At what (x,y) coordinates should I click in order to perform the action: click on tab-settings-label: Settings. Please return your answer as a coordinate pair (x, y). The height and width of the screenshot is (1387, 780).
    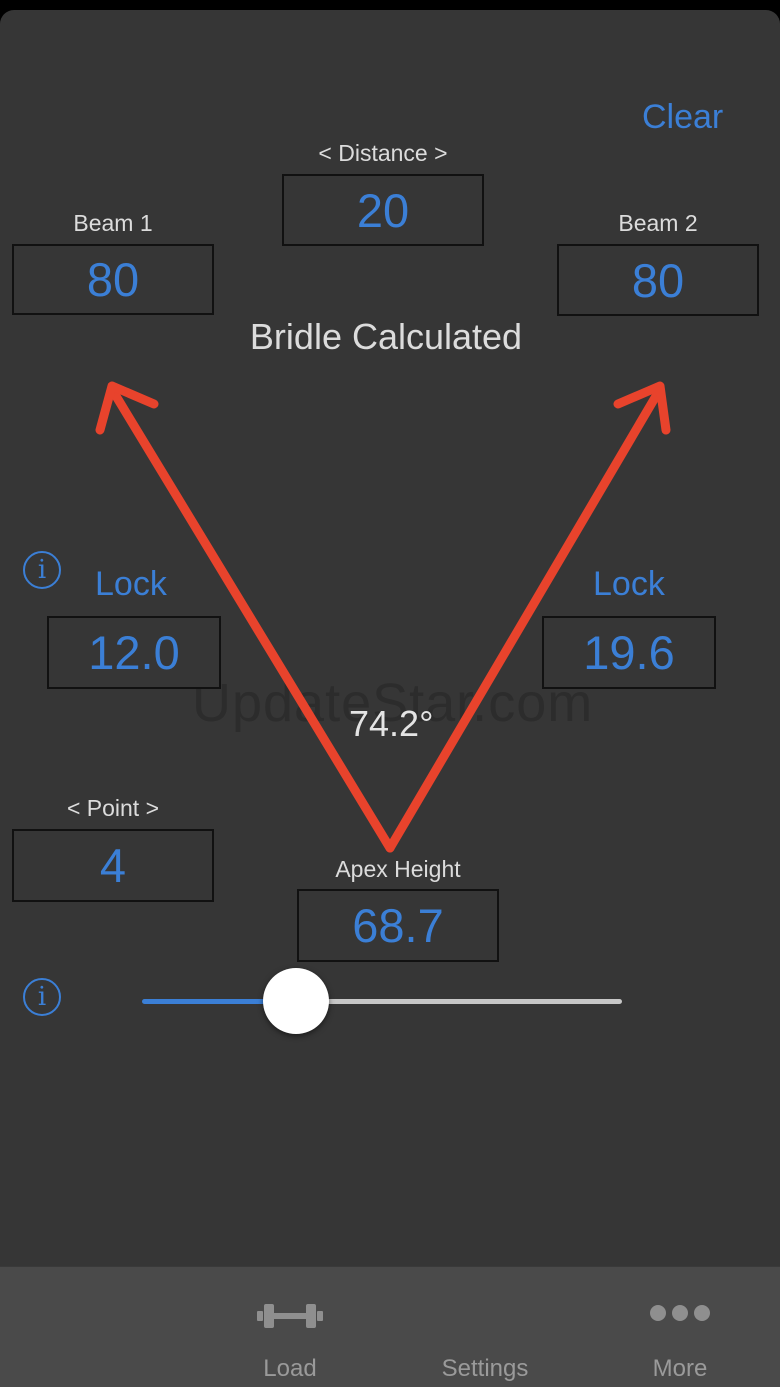
    Looking at the image, I should click on (485, 1368).